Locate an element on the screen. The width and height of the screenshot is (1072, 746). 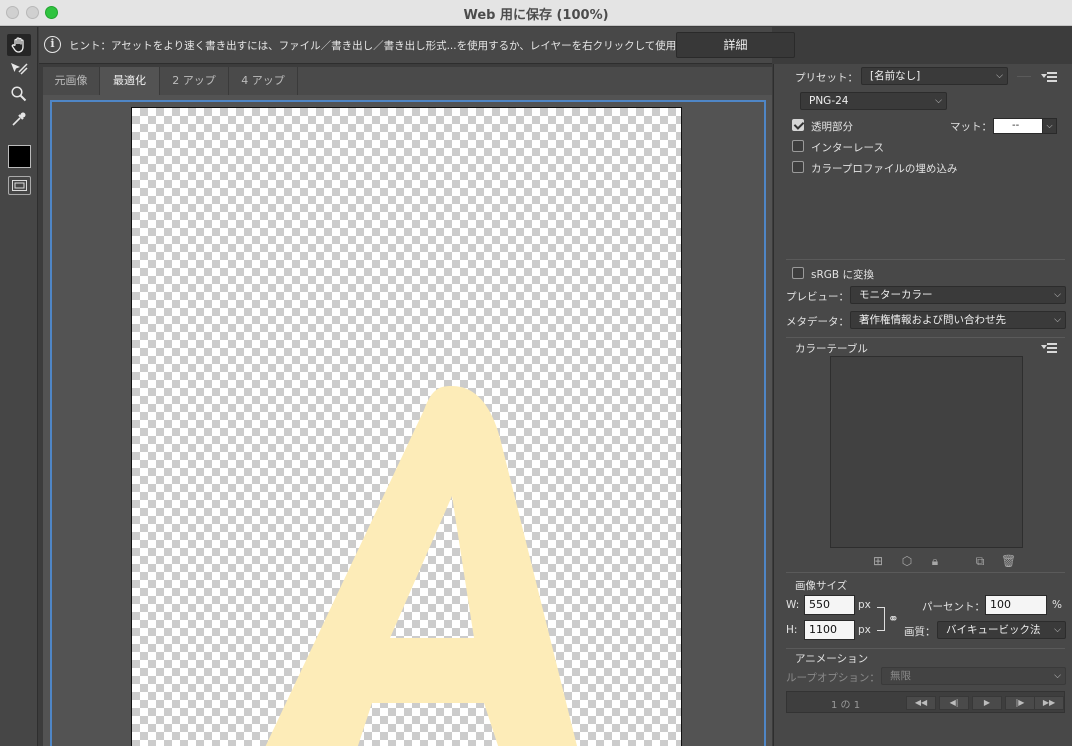
view-tabs: 元画像 最適化 2 アップ 4 アップ is located at coordinates (407, 81).